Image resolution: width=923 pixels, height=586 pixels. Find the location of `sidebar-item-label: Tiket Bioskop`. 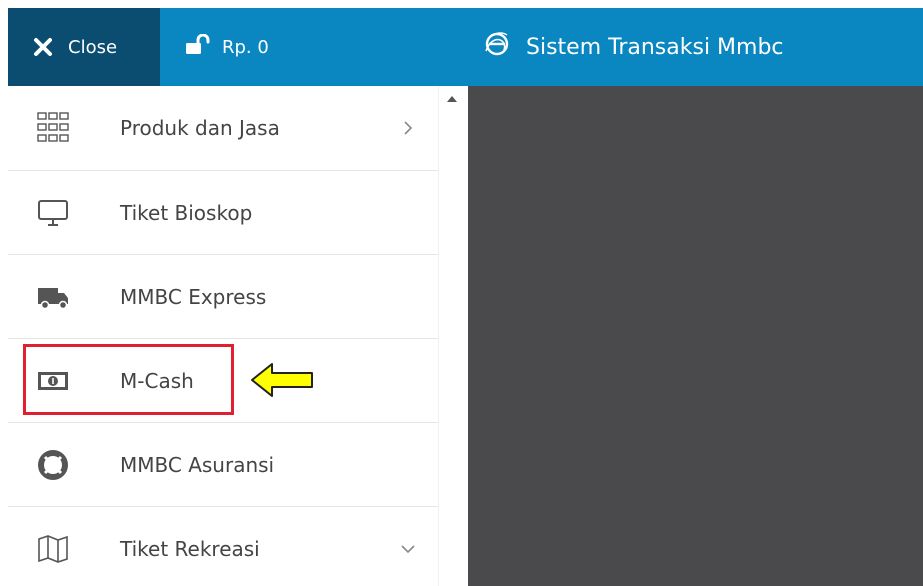

sidebar-item-label: Tiket Bioskop is located at coordinates (186, 212).